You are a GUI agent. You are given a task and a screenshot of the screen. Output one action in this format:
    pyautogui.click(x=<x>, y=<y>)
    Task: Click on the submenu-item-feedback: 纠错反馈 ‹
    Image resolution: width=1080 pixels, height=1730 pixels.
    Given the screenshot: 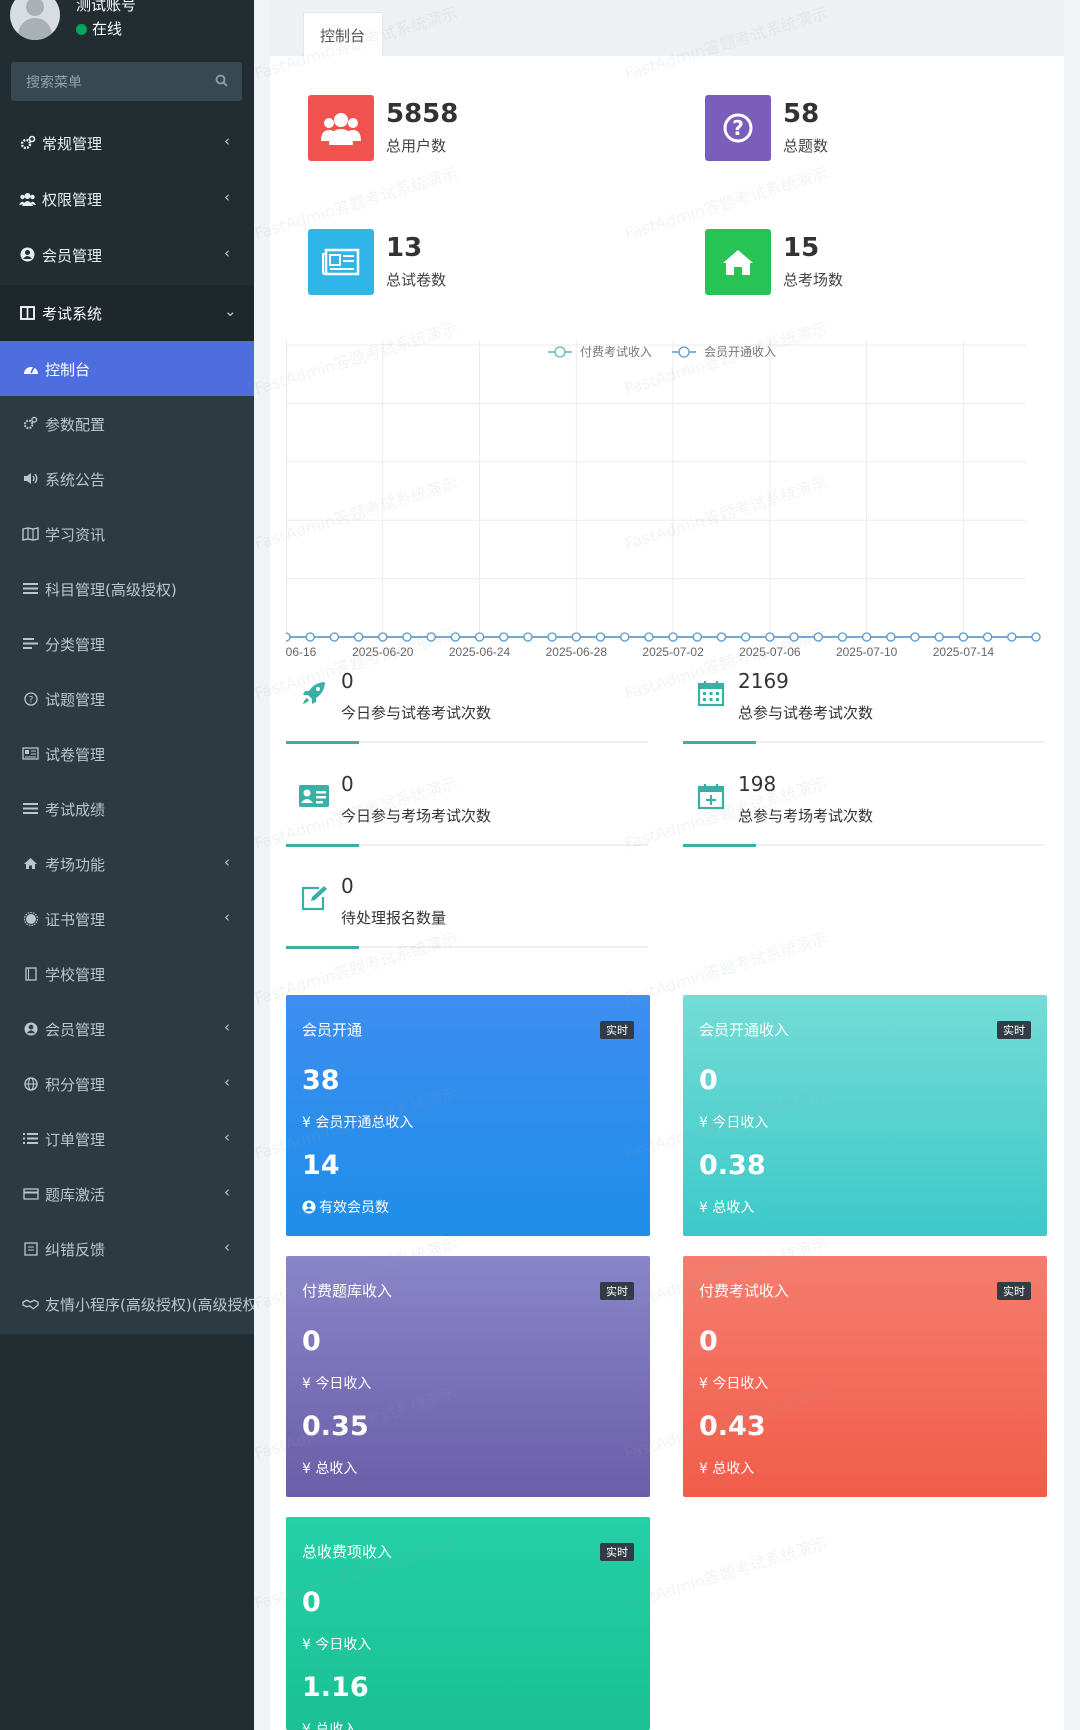 What is the action you would take?
    pyautogui.click(x=127, y=1248)
    